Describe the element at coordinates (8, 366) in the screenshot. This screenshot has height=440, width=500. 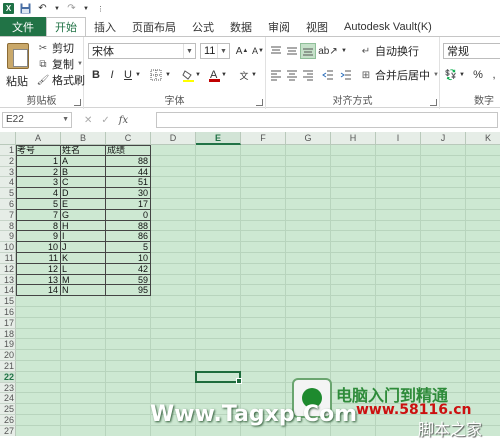
I see `row-header-21: 21` at that location.